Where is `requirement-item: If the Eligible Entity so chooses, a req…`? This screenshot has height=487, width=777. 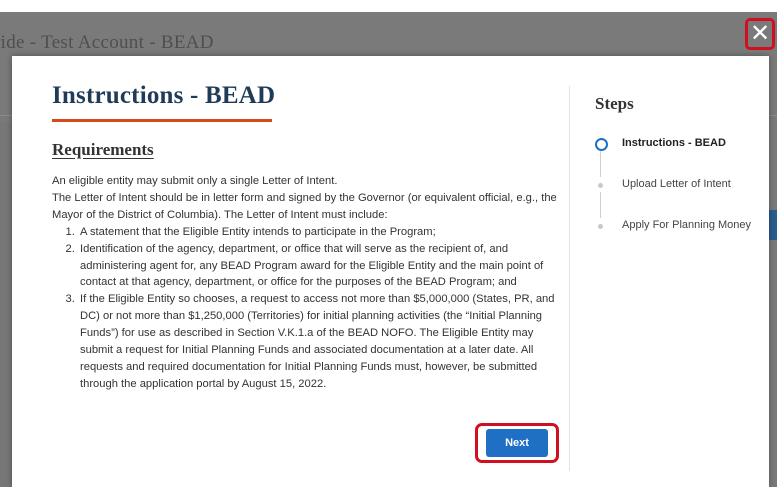 requirement-item: If the Eligible Entity so chooses, a req… is located at coordinates (317, 341).